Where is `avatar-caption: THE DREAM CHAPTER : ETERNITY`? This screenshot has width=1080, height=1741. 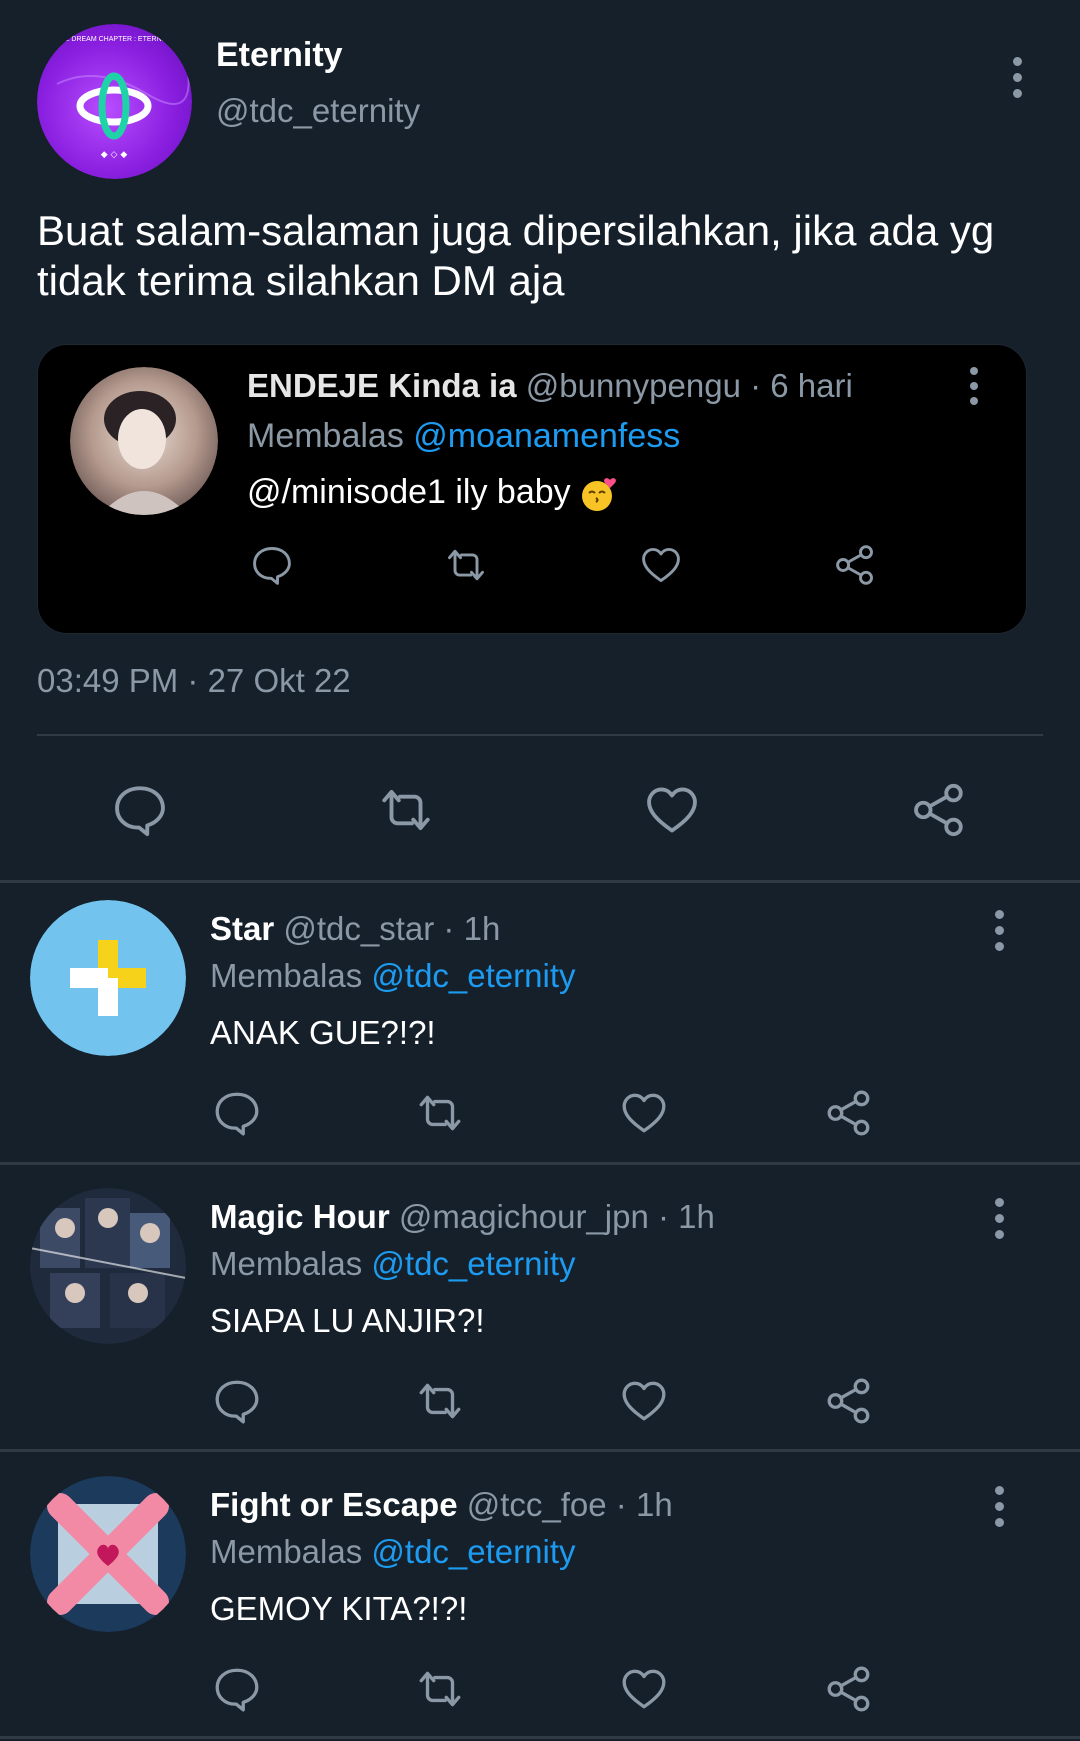 avatar-caption: THE DREAM CHAPTER : ETERNITY is located at coordinates (113, 39).